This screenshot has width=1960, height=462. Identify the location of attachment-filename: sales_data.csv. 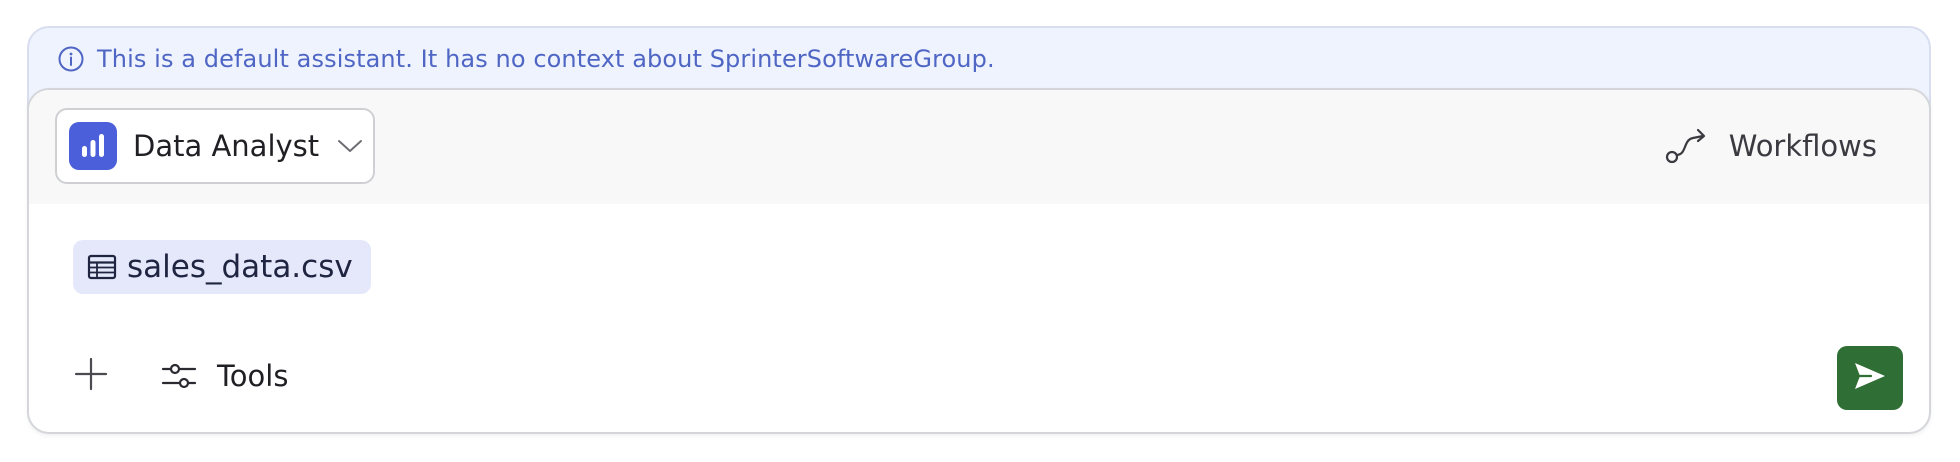
(240, 267).